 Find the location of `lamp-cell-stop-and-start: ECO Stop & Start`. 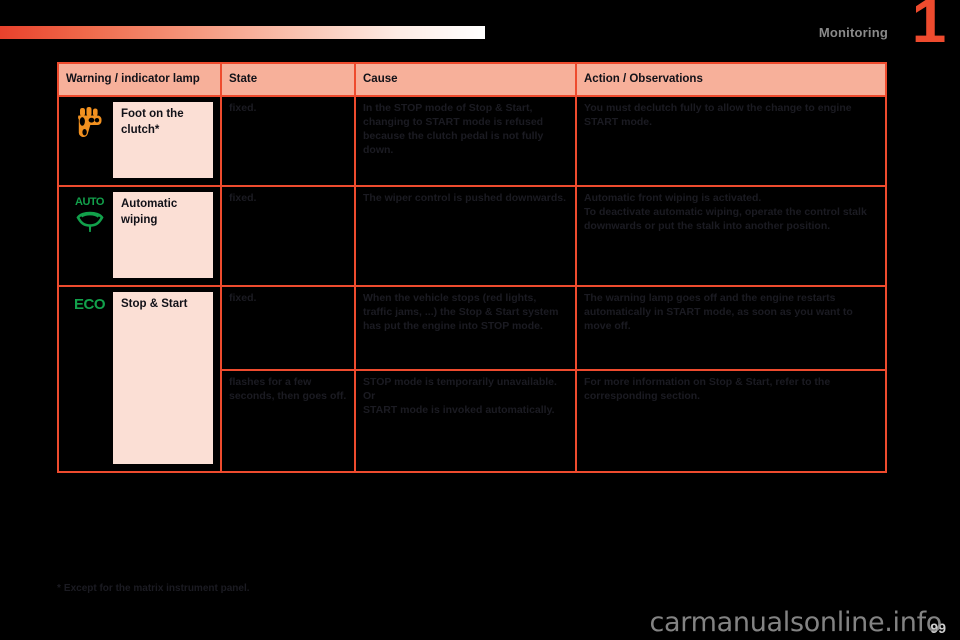

lamp-cell-stop-and-start: ECO Stop & Start is located at coordinates (139, 379).